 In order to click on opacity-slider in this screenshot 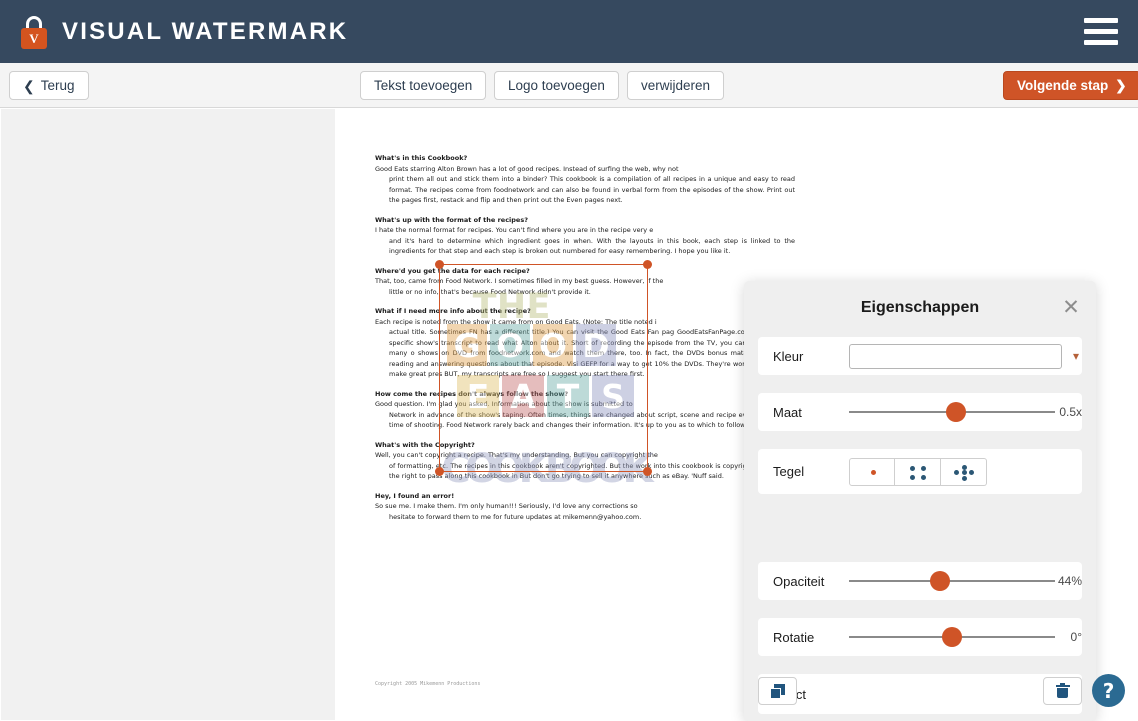, I will do `click(952, 581)`.